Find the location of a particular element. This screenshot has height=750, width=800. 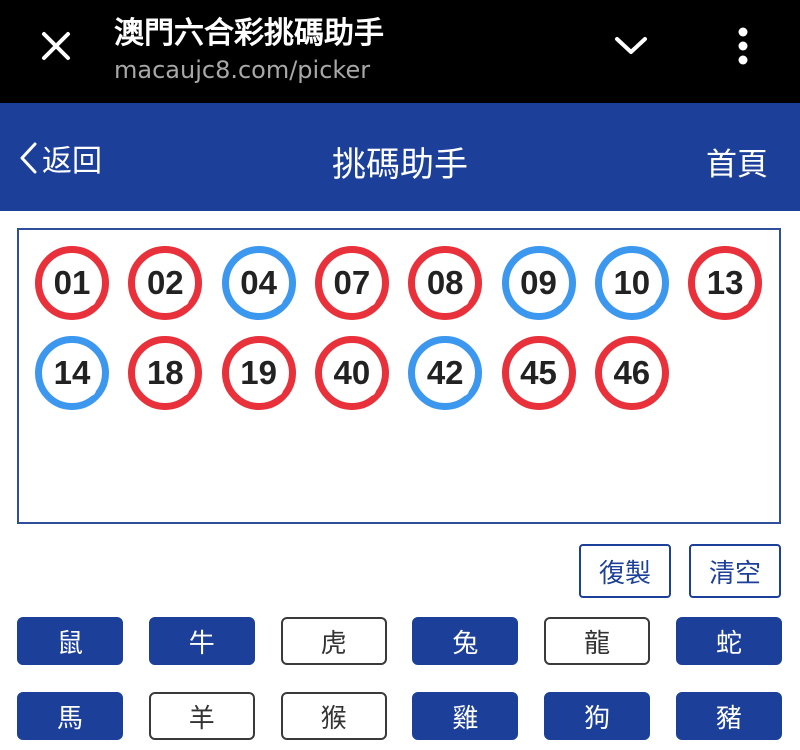

app-header: 返回 挑碼助手 首頁 is located at coordinates (400, 157).